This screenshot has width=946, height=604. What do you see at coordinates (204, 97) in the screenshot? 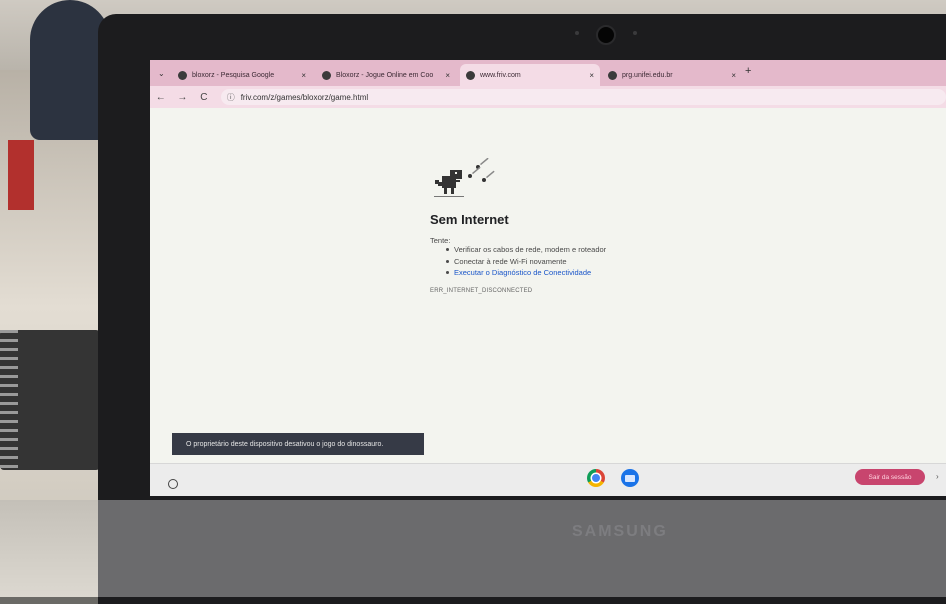
I see `reload-button: C` at bounding box center [204, 97].